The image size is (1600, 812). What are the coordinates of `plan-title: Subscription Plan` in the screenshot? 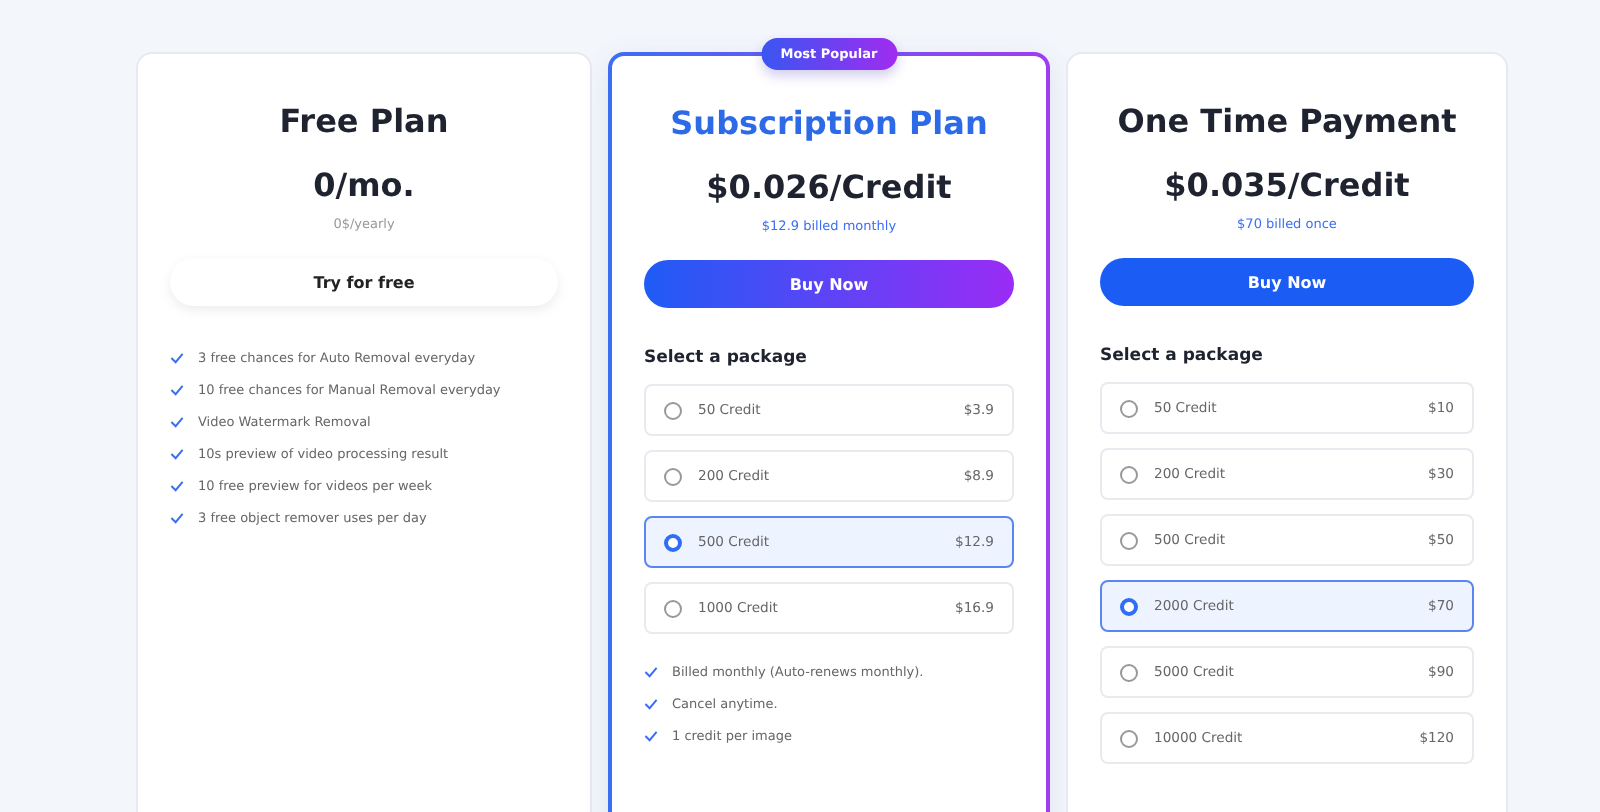 It's located at (829, 123).